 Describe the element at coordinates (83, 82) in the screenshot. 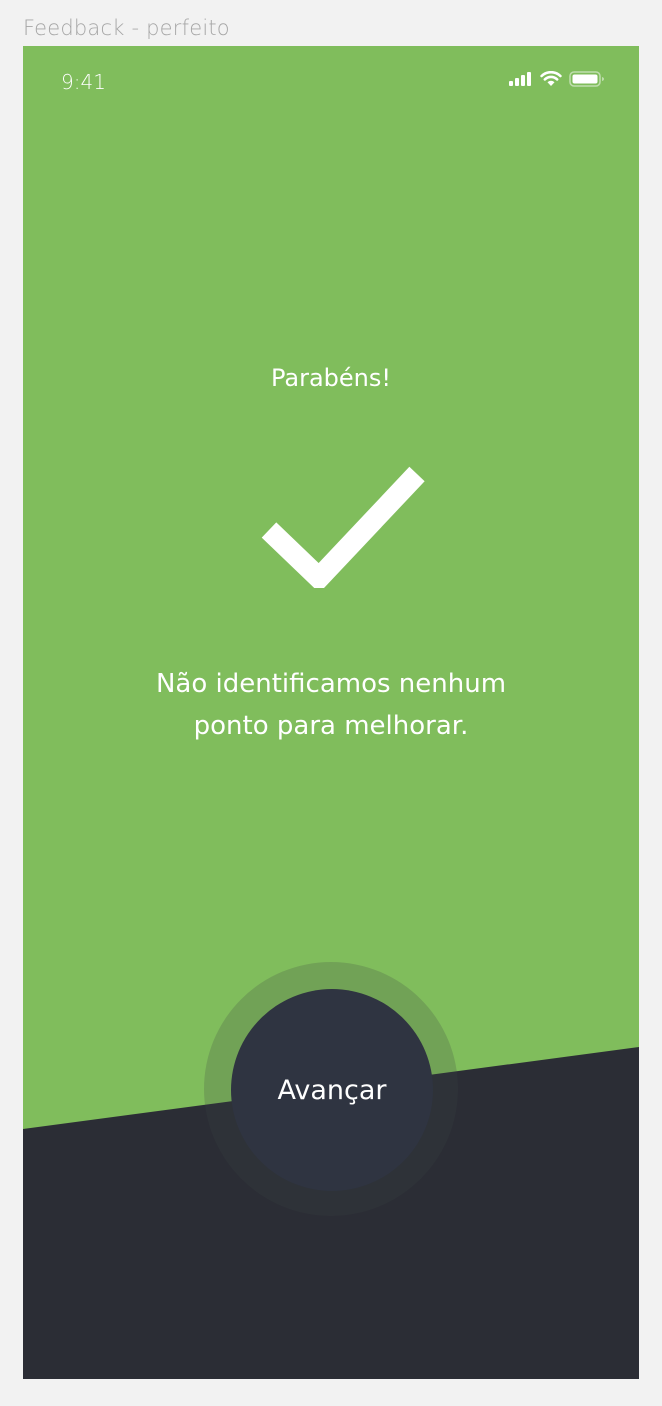

I see `status-time: 9:41` at that location.